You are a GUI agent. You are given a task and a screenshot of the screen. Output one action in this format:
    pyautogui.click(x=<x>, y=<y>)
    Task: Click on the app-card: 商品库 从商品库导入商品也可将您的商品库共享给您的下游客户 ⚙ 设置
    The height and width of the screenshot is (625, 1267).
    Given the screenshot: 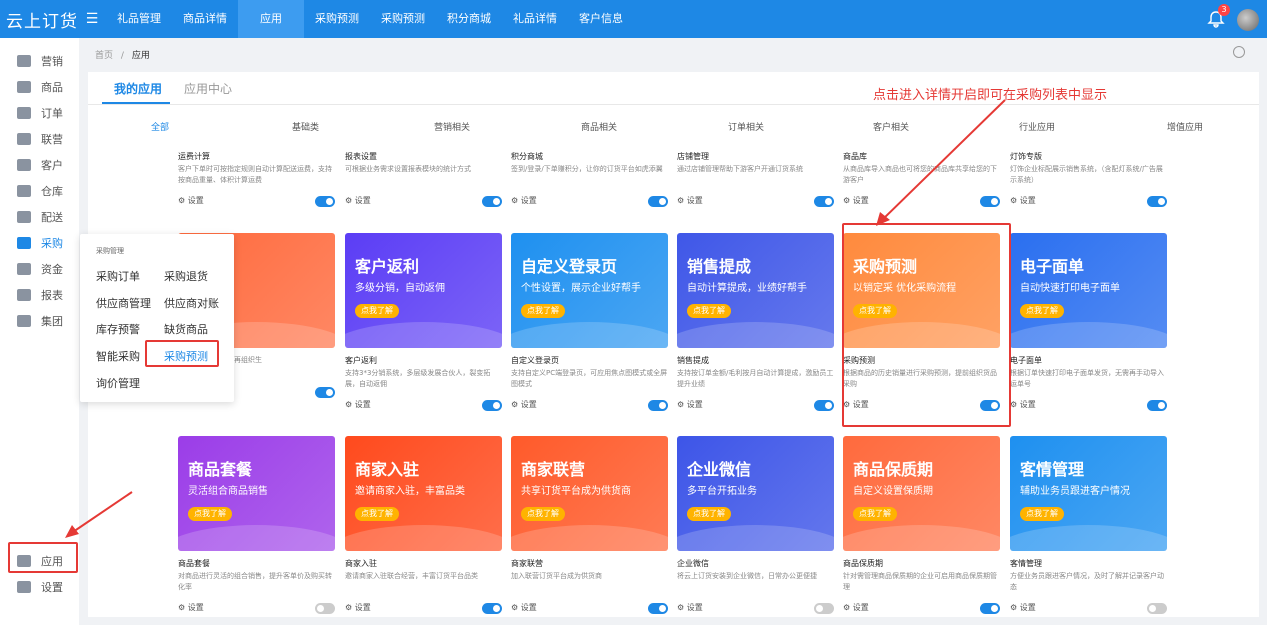 What is the action you would take?
    pyautogui.click(x=921, y=181)
    